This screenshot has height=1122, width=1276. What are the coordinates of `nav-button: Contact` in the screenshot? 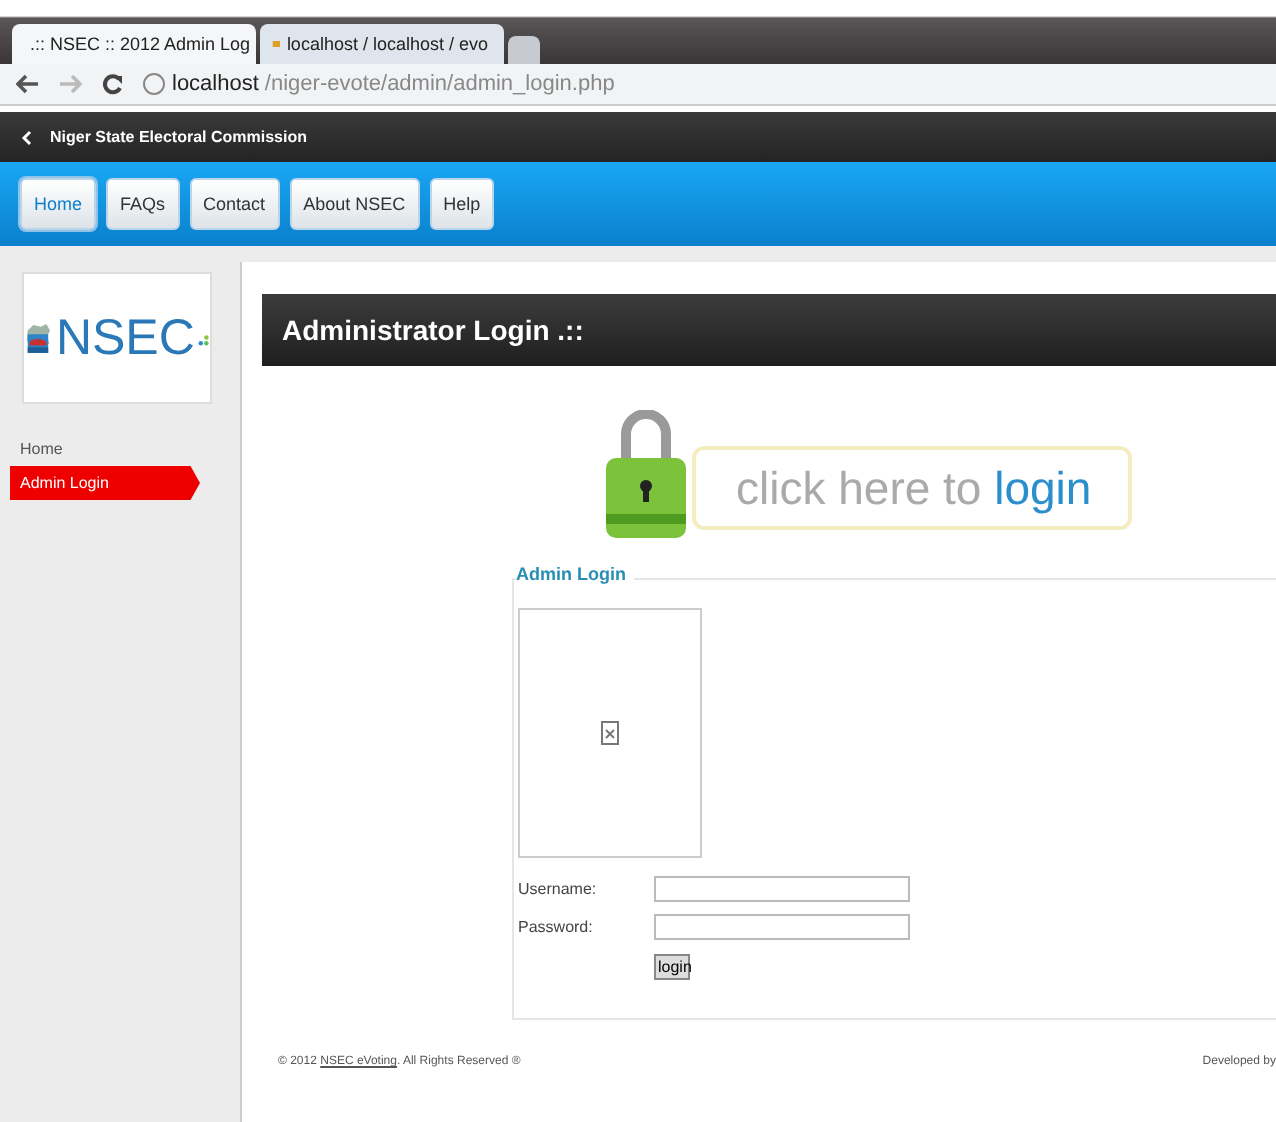 It's located at (234, 204).